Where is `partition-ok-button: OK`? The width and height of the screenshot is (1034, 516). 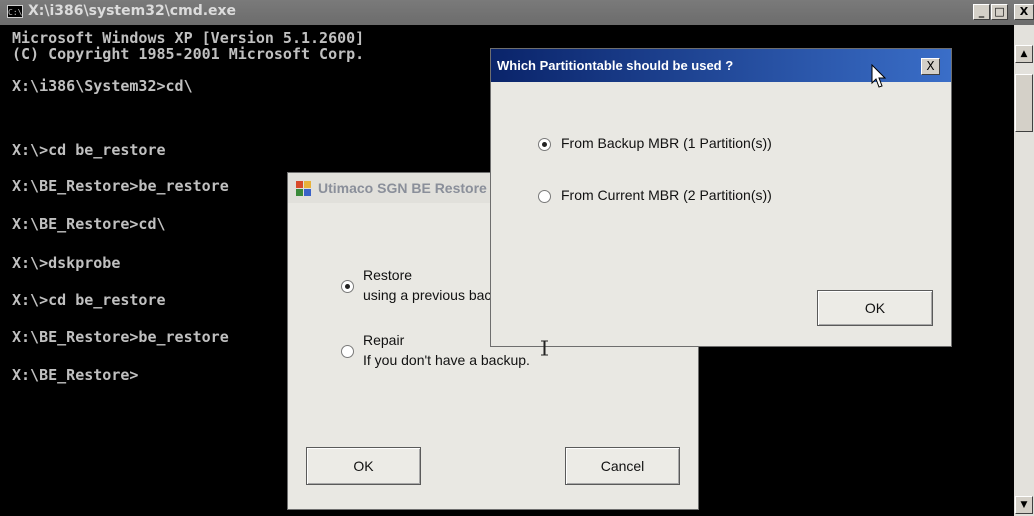
partition-ok-button: OK is located at coordinates (875, 308).